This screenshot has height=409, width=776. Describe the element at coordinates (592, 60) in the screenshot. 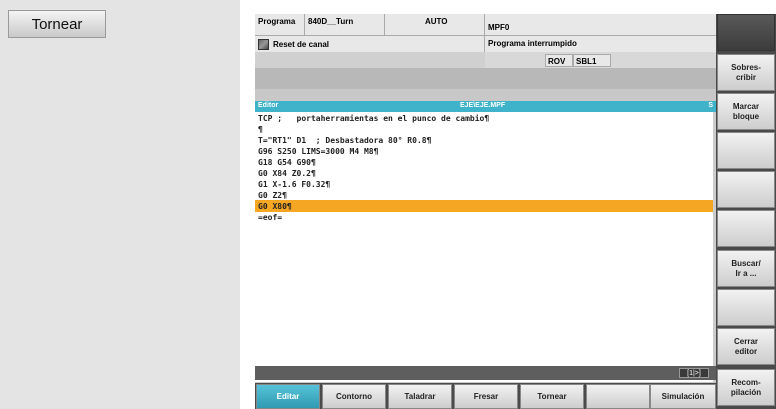

I see `sbl-indicator: SBL1` at that location.